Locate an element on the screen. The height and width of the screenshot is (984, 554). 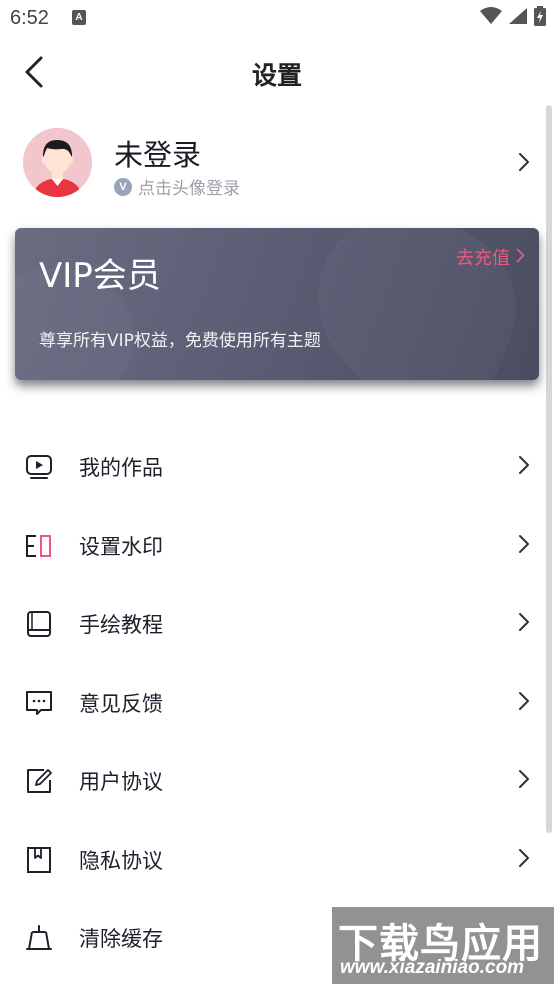
menu-item-label: 意见反馈 is located at coordinates (121, 703).